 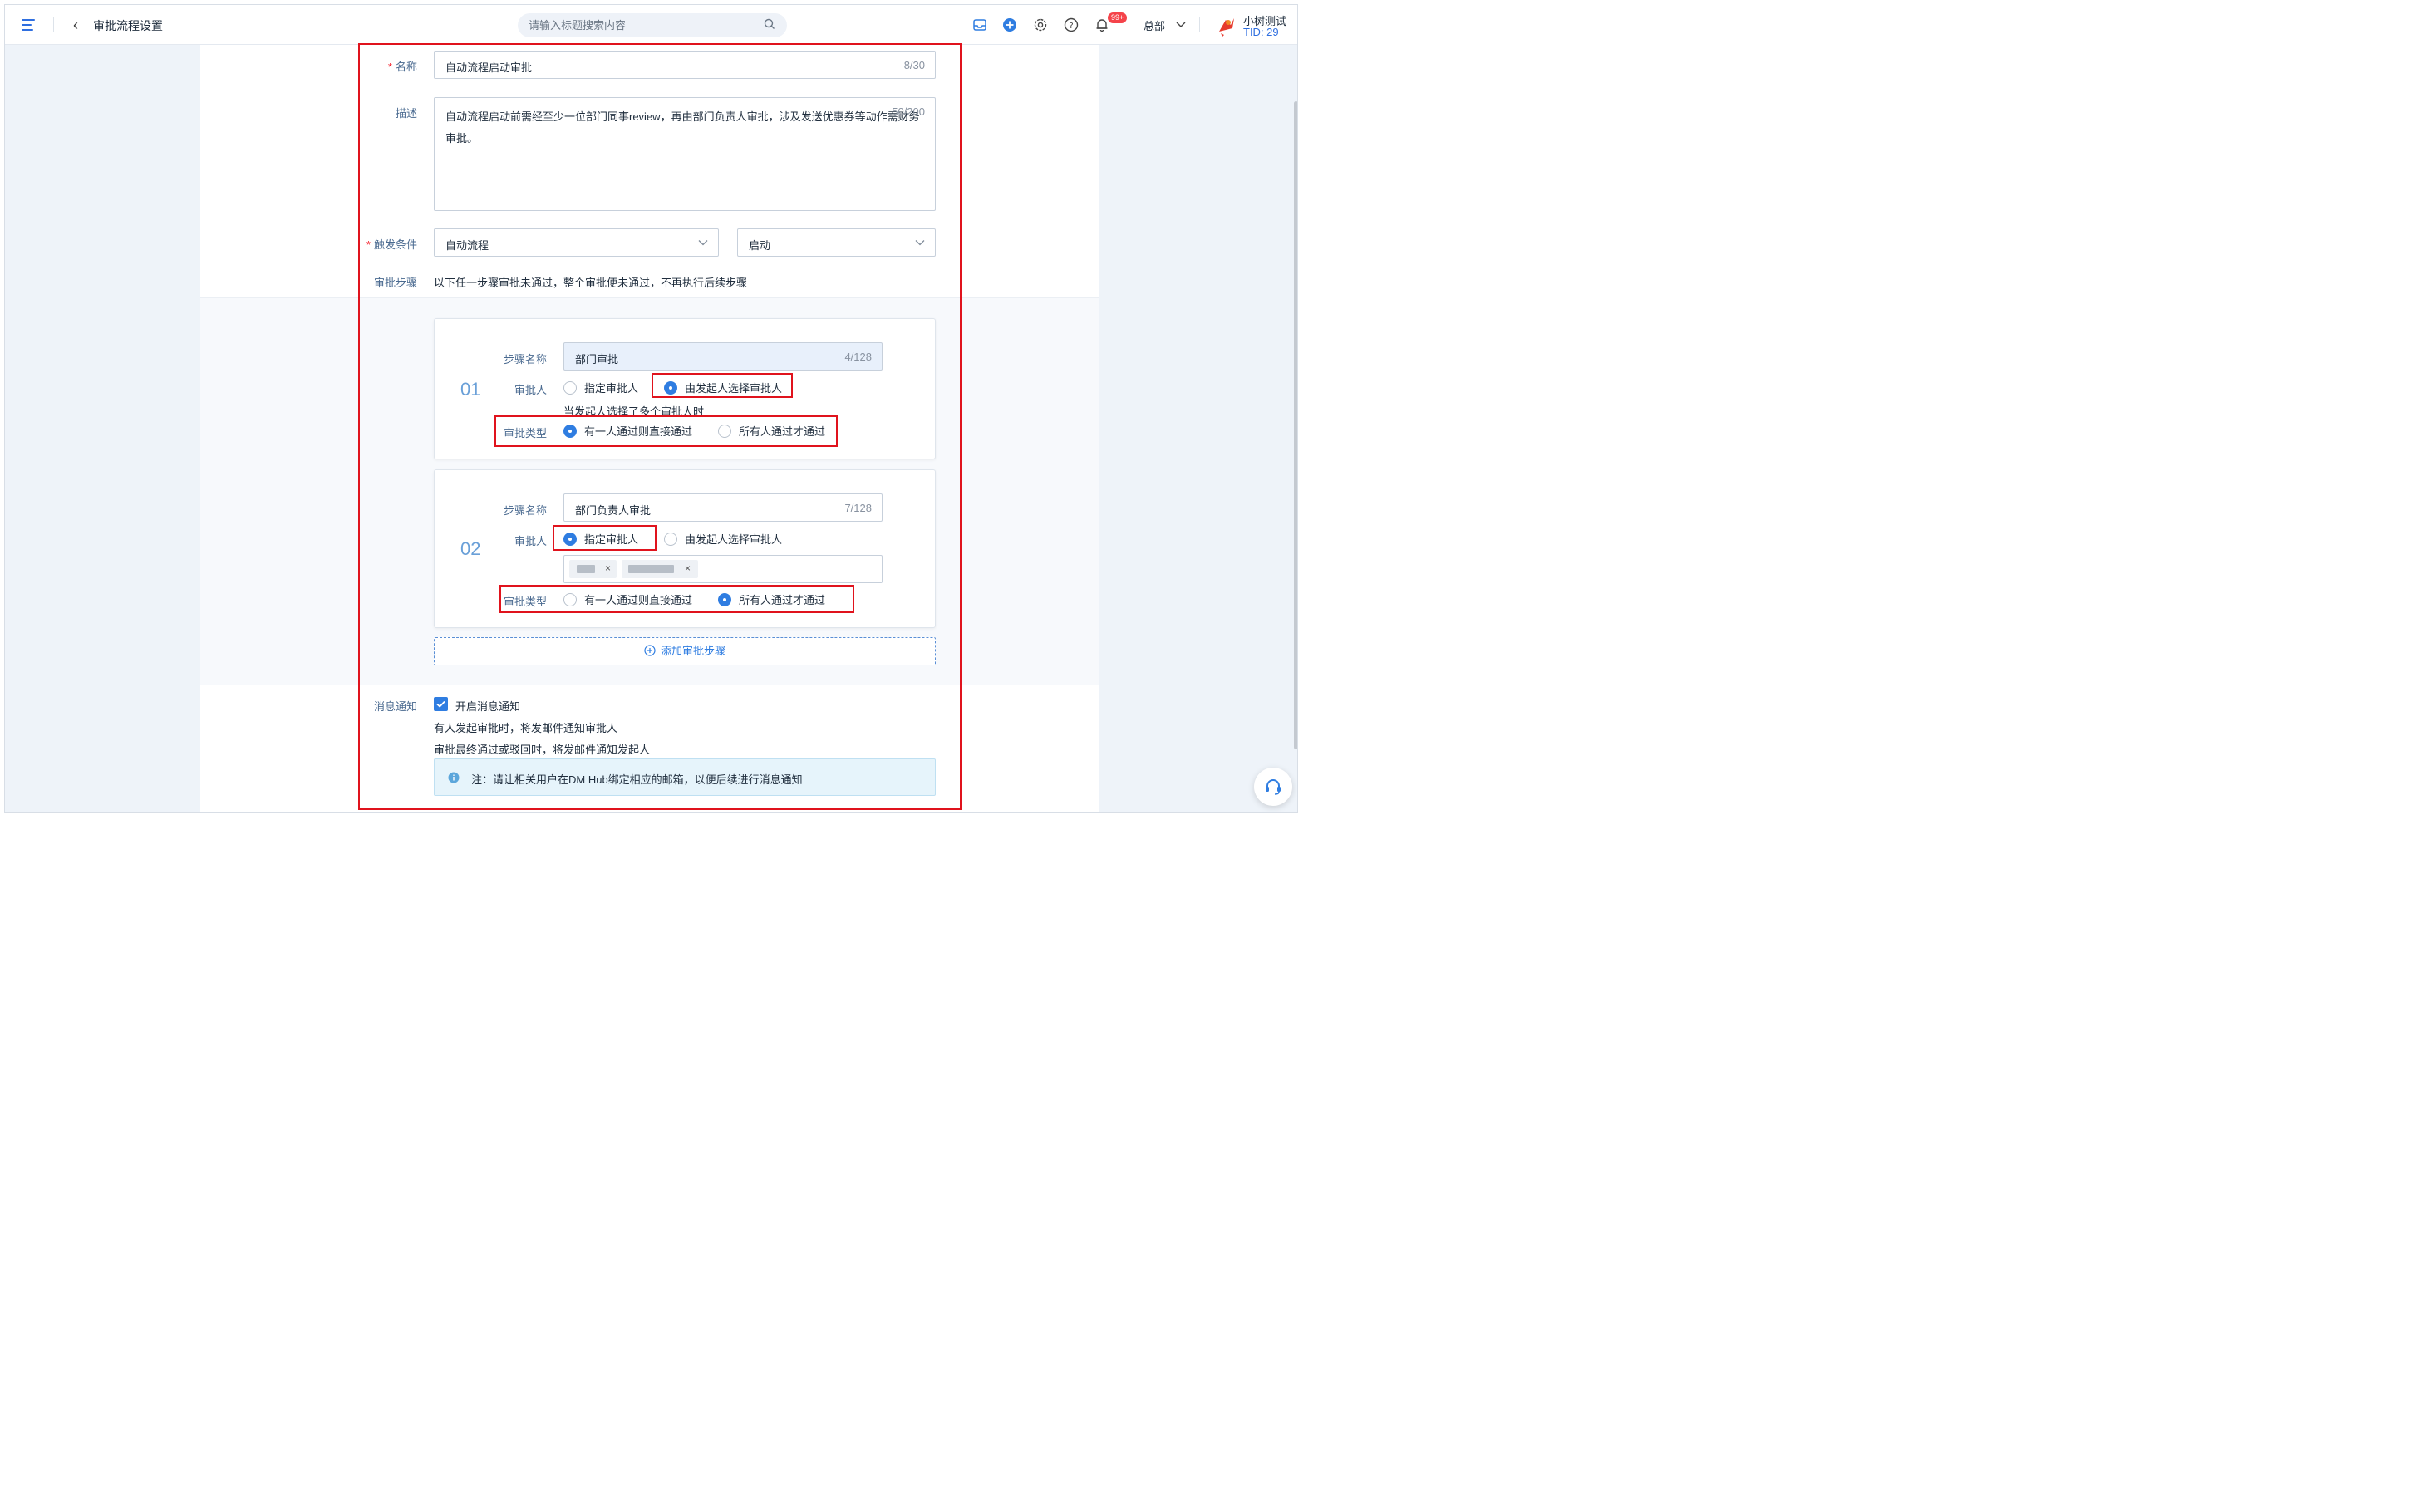 What do you see at coordinates (1181, 25) in the screenshot?
I see `chevron-down-icon` at bounding box center [1181, 25].